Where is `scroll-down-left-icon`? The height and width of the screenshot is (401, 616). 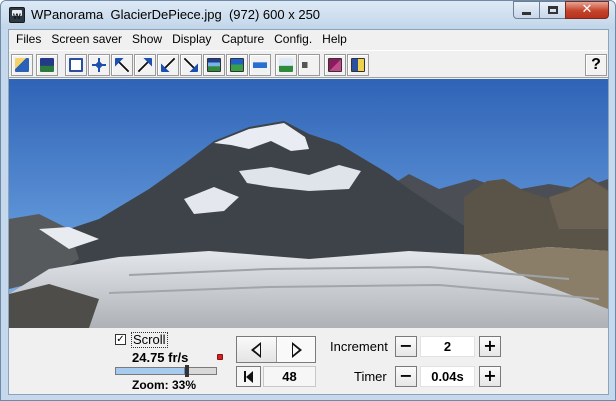
scroll-down-left-icon is located at coordinates (168, 65).